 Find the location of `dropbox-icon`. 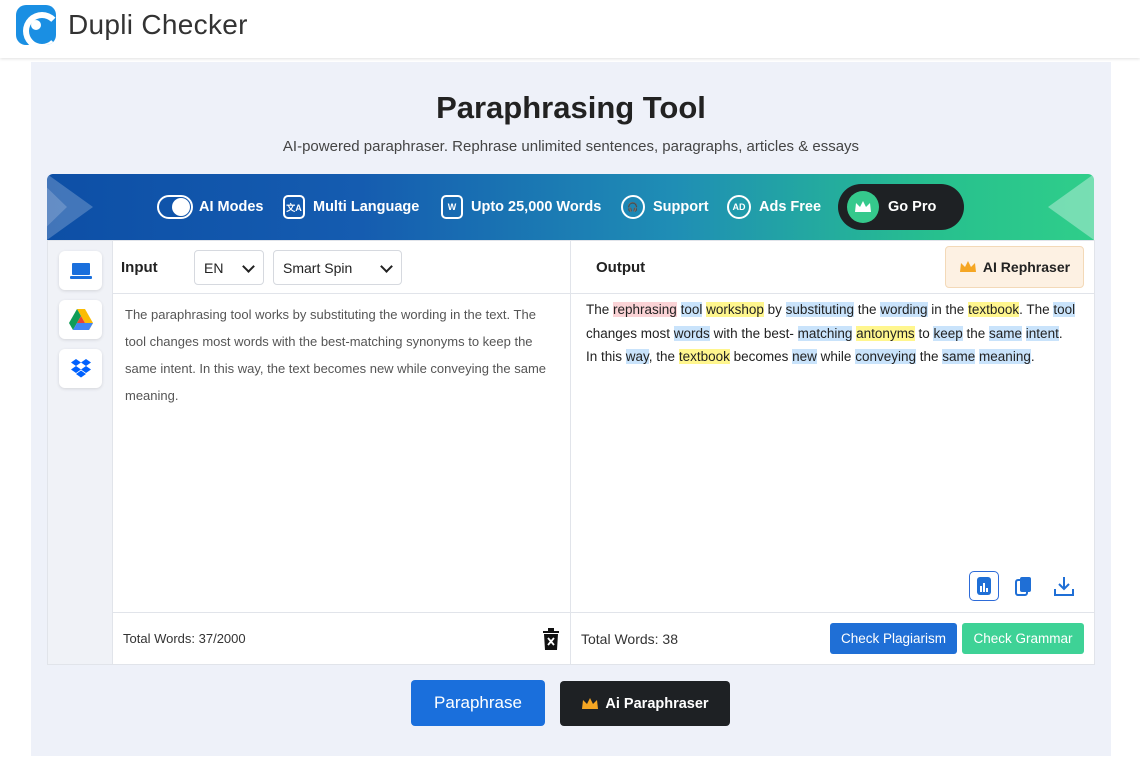

dropbox-icon is located at coordinates (80, 367).